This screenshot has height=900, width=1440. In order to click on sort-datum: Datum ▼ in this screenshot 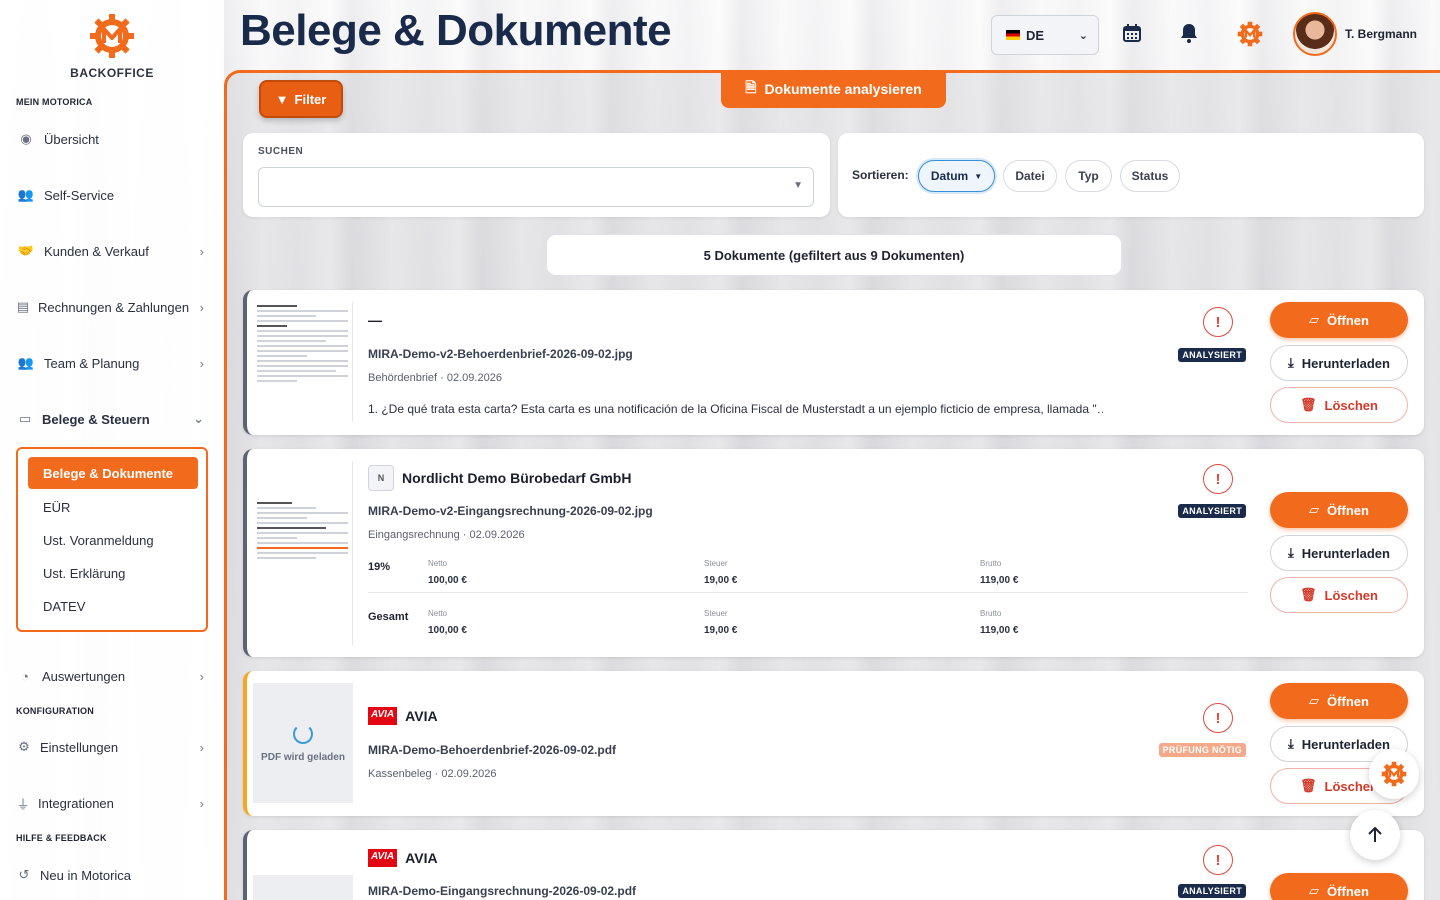, I will do `click(956, 176)`.